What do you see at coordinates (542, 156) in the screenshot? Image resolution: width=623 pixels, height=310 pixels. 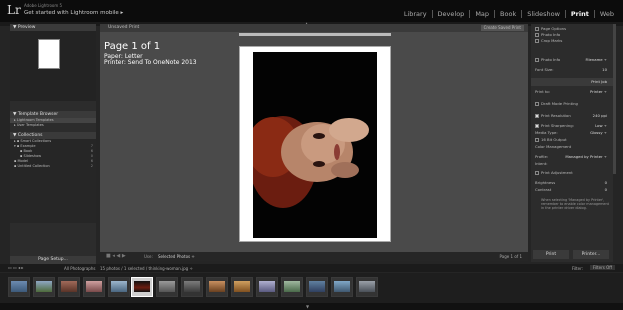 I see `setting-label: Profile:` at bounding box center [542, 156].